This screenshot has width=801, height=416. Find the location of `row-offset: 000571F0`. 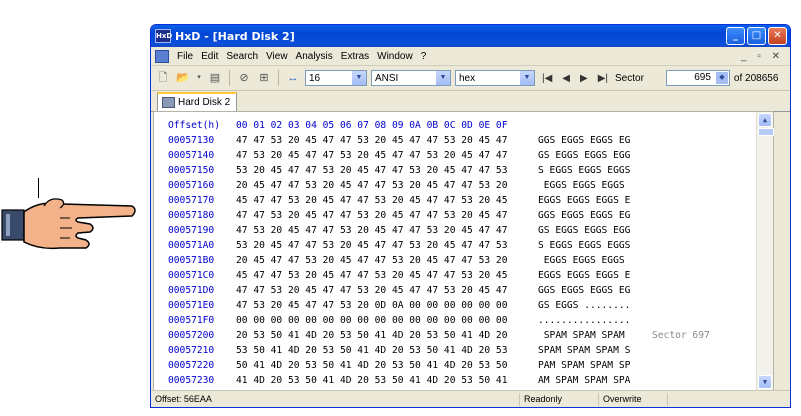

row-offset: 000571F0 is located at coordinates (191, 320).